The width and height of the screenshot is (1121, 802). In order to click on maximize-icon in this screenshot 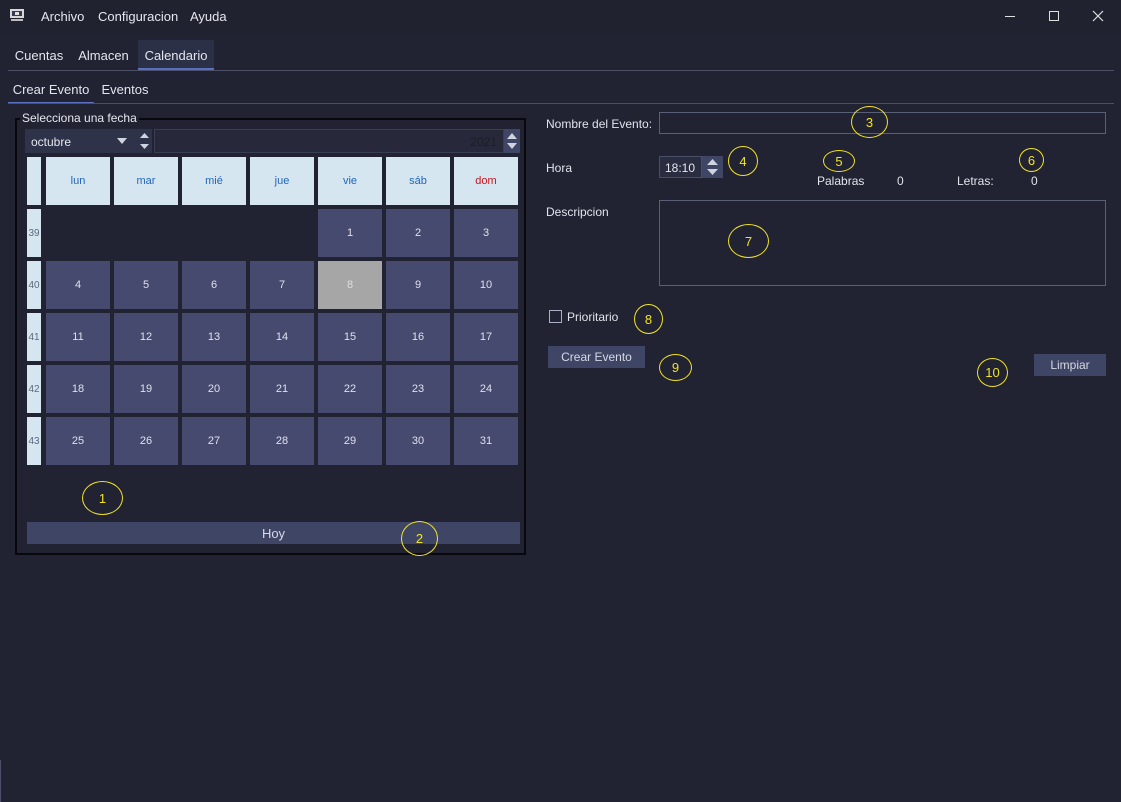, I will do `click(1054, 16)`.